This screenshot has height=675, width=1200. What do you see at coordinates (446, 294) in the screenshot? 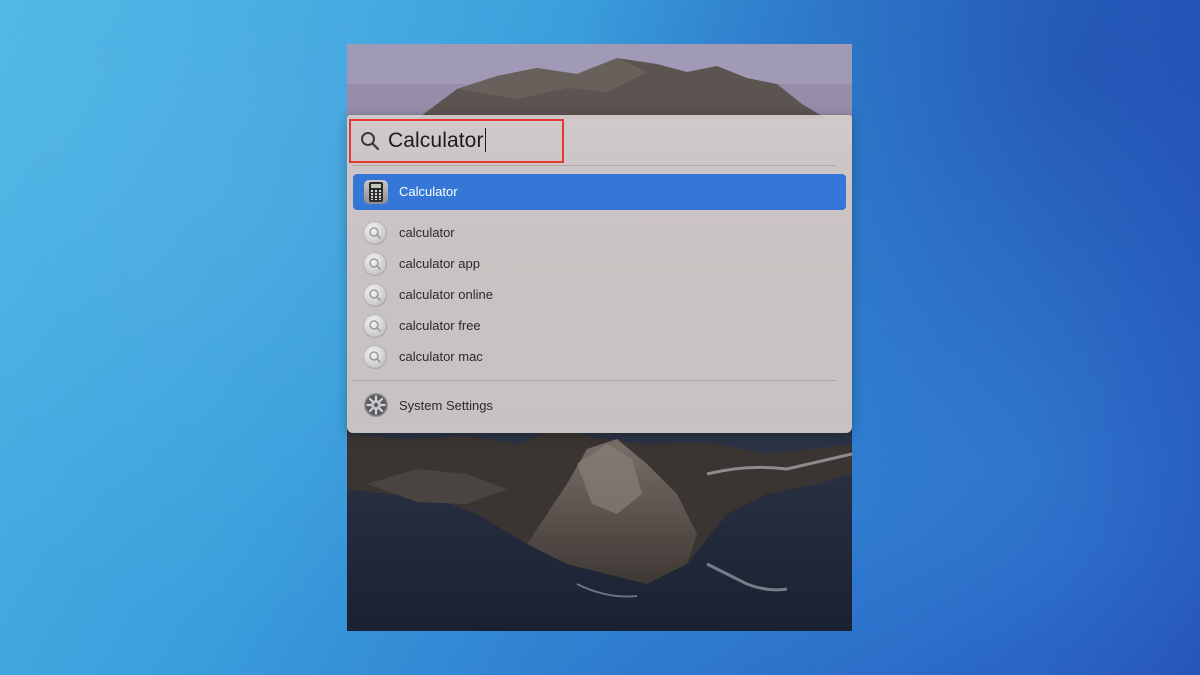
I see `suggestion-label: calculator online` at bounding box center [446, 294].